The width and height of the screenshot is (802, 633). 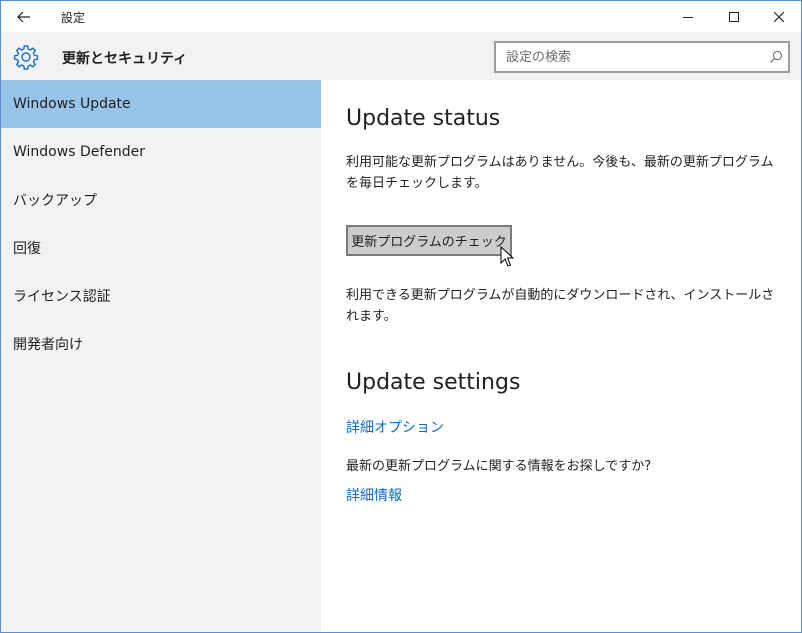 I want to click on sidebar-item-label: Windows Defender, so click(x=79, y=152).